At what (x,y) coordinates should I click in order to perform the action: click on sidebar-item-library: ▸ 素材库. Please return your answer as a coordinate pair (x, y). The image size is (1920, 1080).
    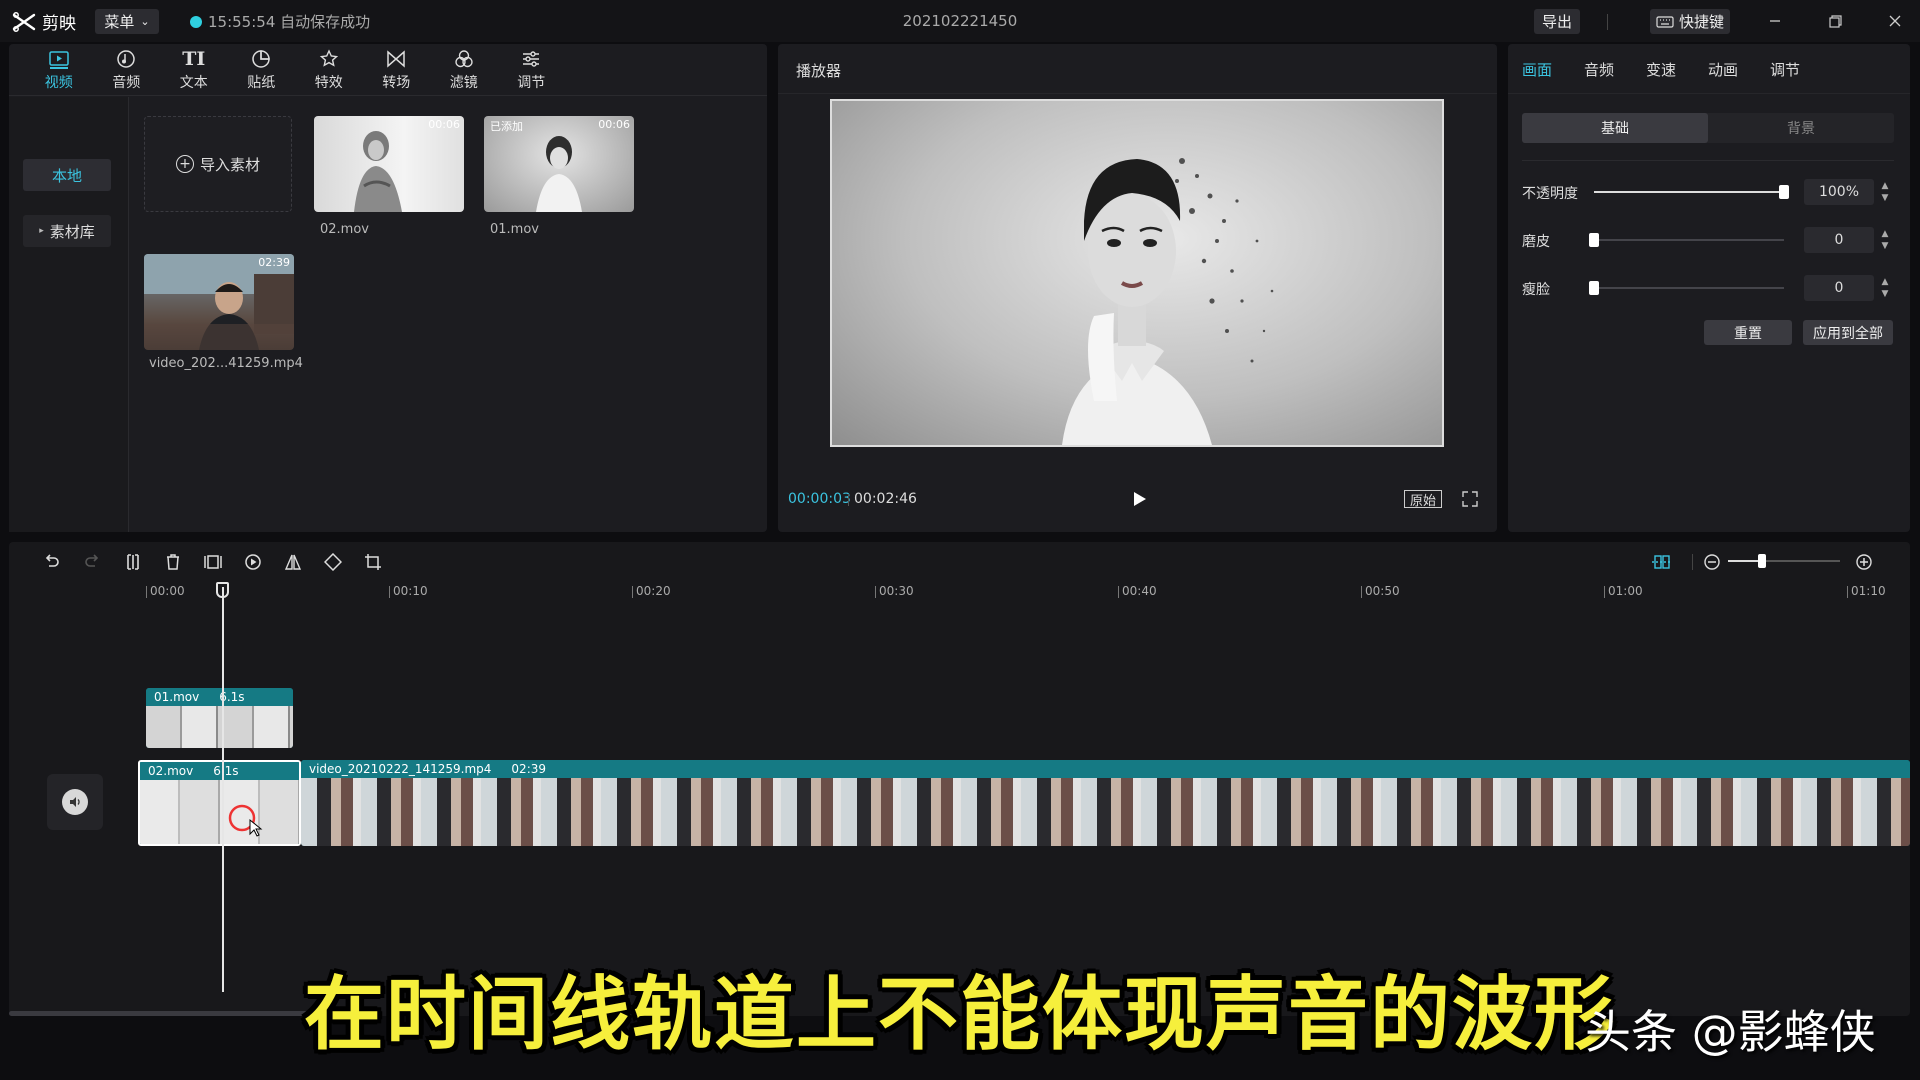
    Looking at the image, I should click on (67, 231).